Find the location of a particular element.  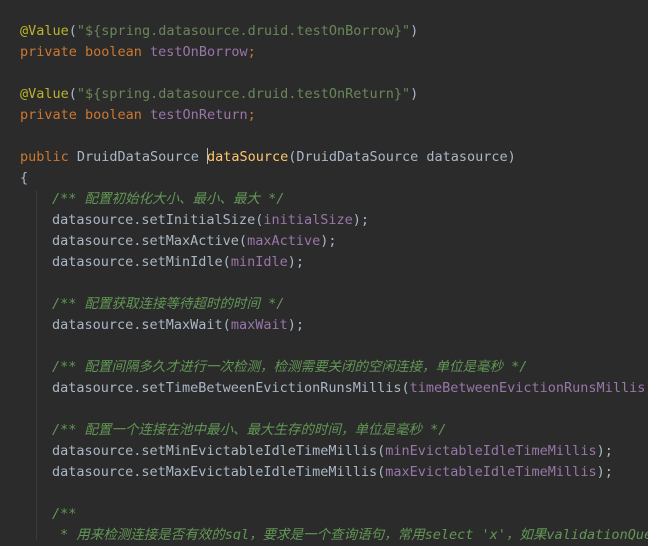

indent-guide is located at coordinates (36, 368).